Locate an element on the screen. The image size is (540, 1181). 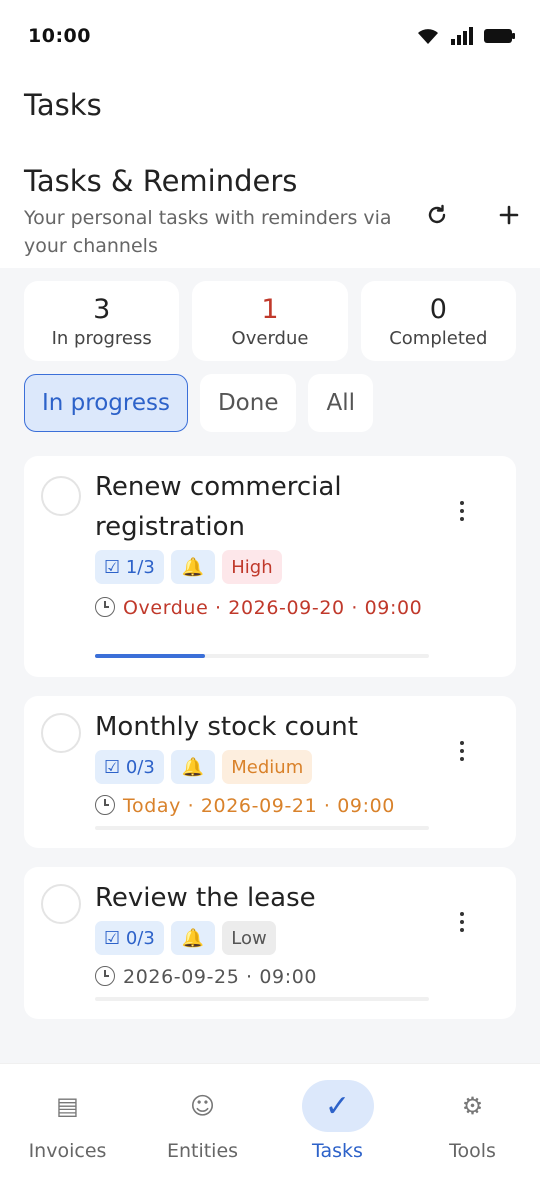
task-badges: ☑ 1/3 🔔 High is located at coordinates (265, 567).